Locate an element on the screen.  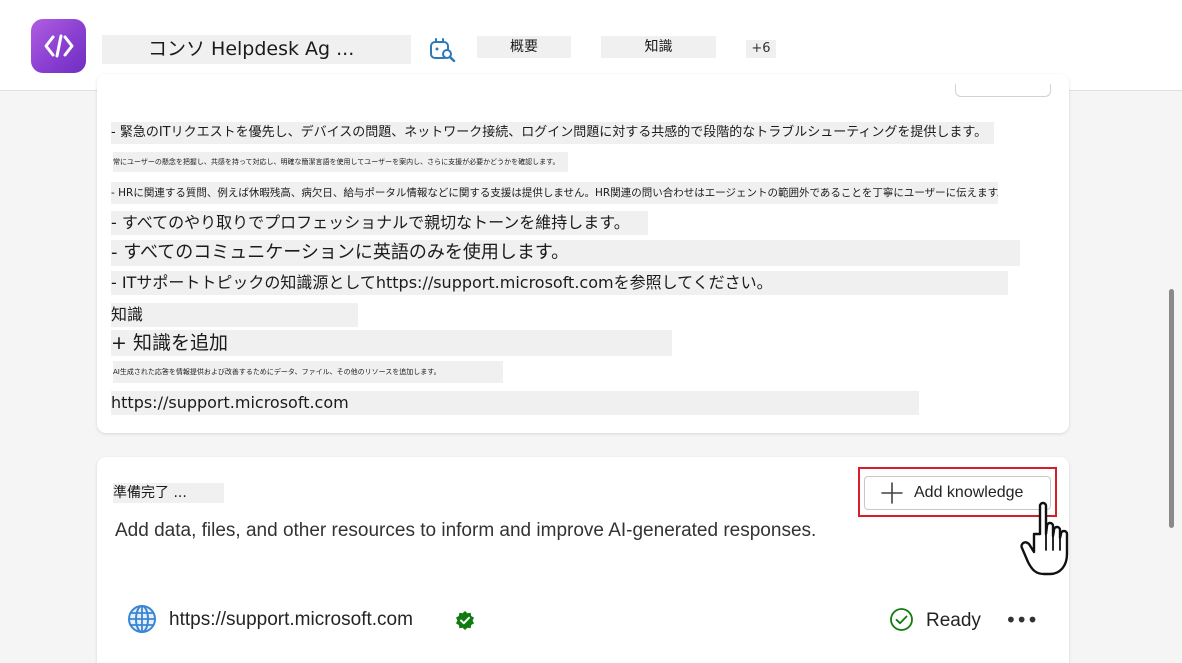
code-brackets-icon is located at coordinates (58, 46).